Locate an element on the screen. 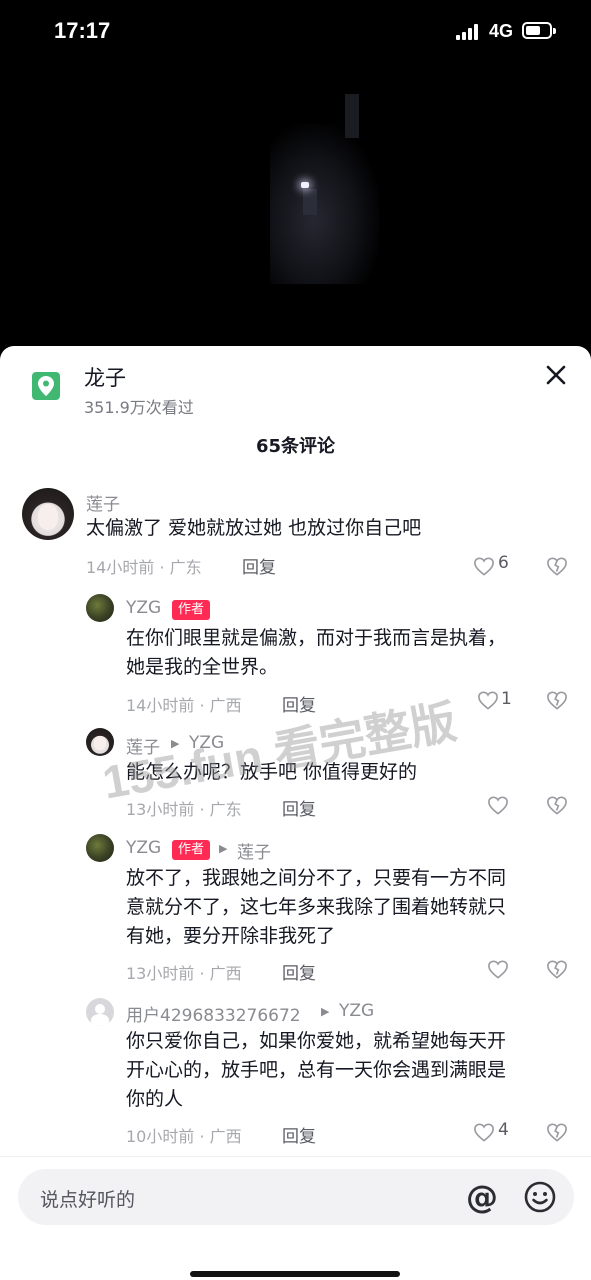 This screenshot has width=591, height=1280. home-indicator is located at coordinates (295, 1274).